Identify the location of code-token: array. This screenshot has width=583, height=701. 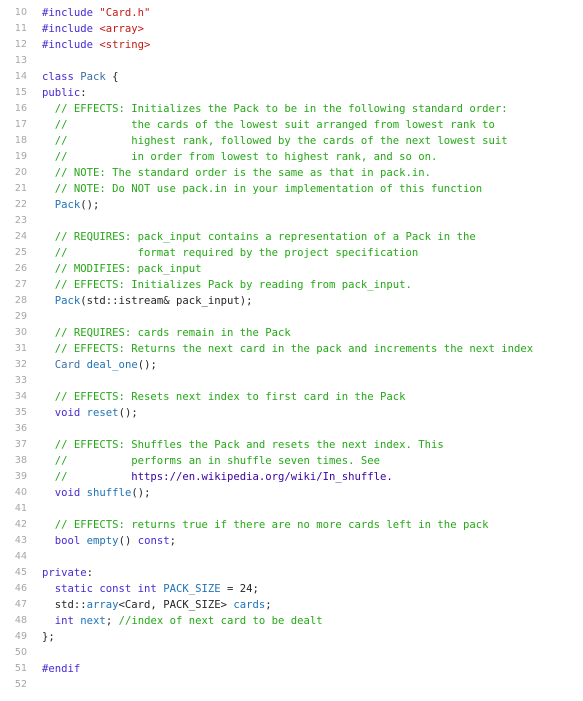
(102, 605).